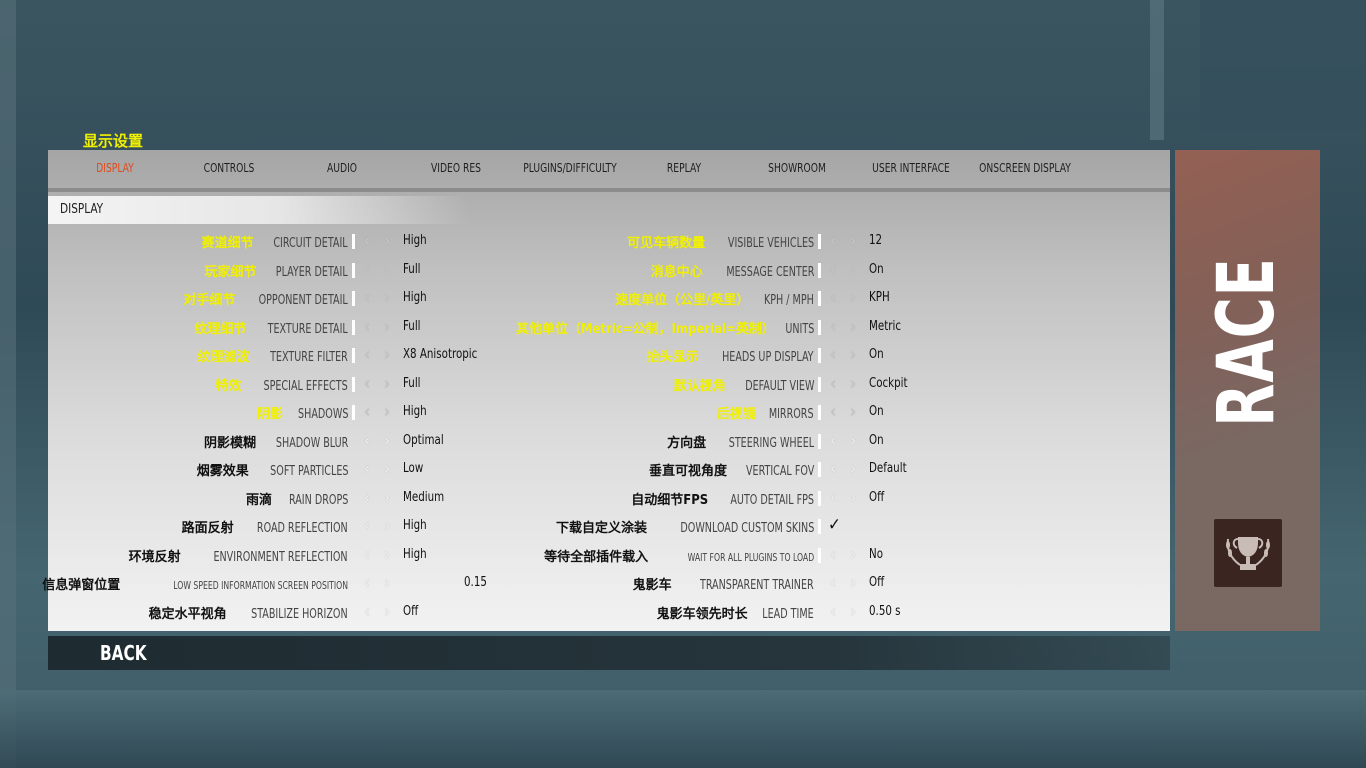  Describe the element at coordinates (834, 525) in the screenshot. I see `checkbox-checked: ✓` at that location.